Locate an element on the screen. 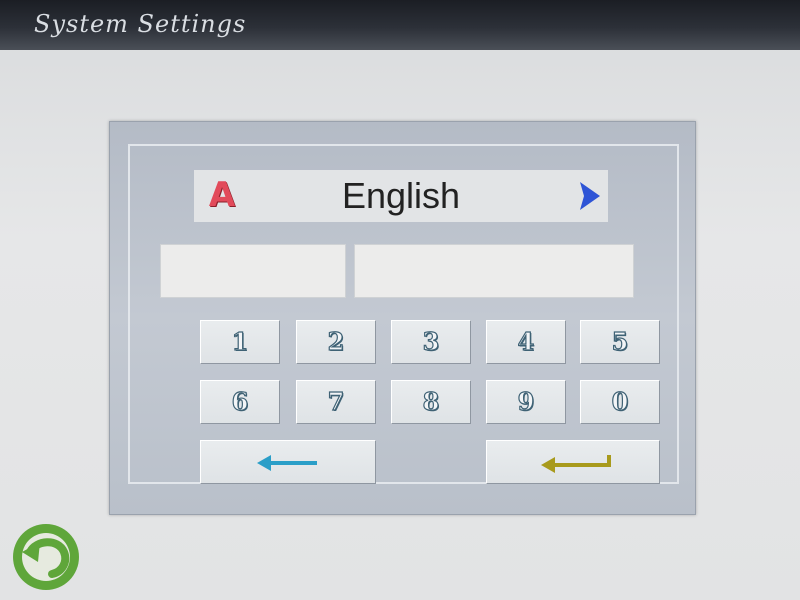  key-1: 1 is located at coordinates (240, 342).